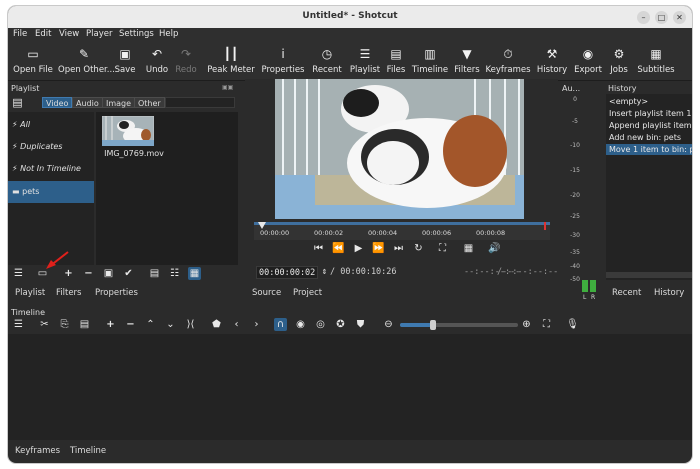 Image resolution: width=700 pixels, height=469 pixels. Describe the element at coordinates (266, 293) in the screenshot. I see `tab-source: Source` at that location.